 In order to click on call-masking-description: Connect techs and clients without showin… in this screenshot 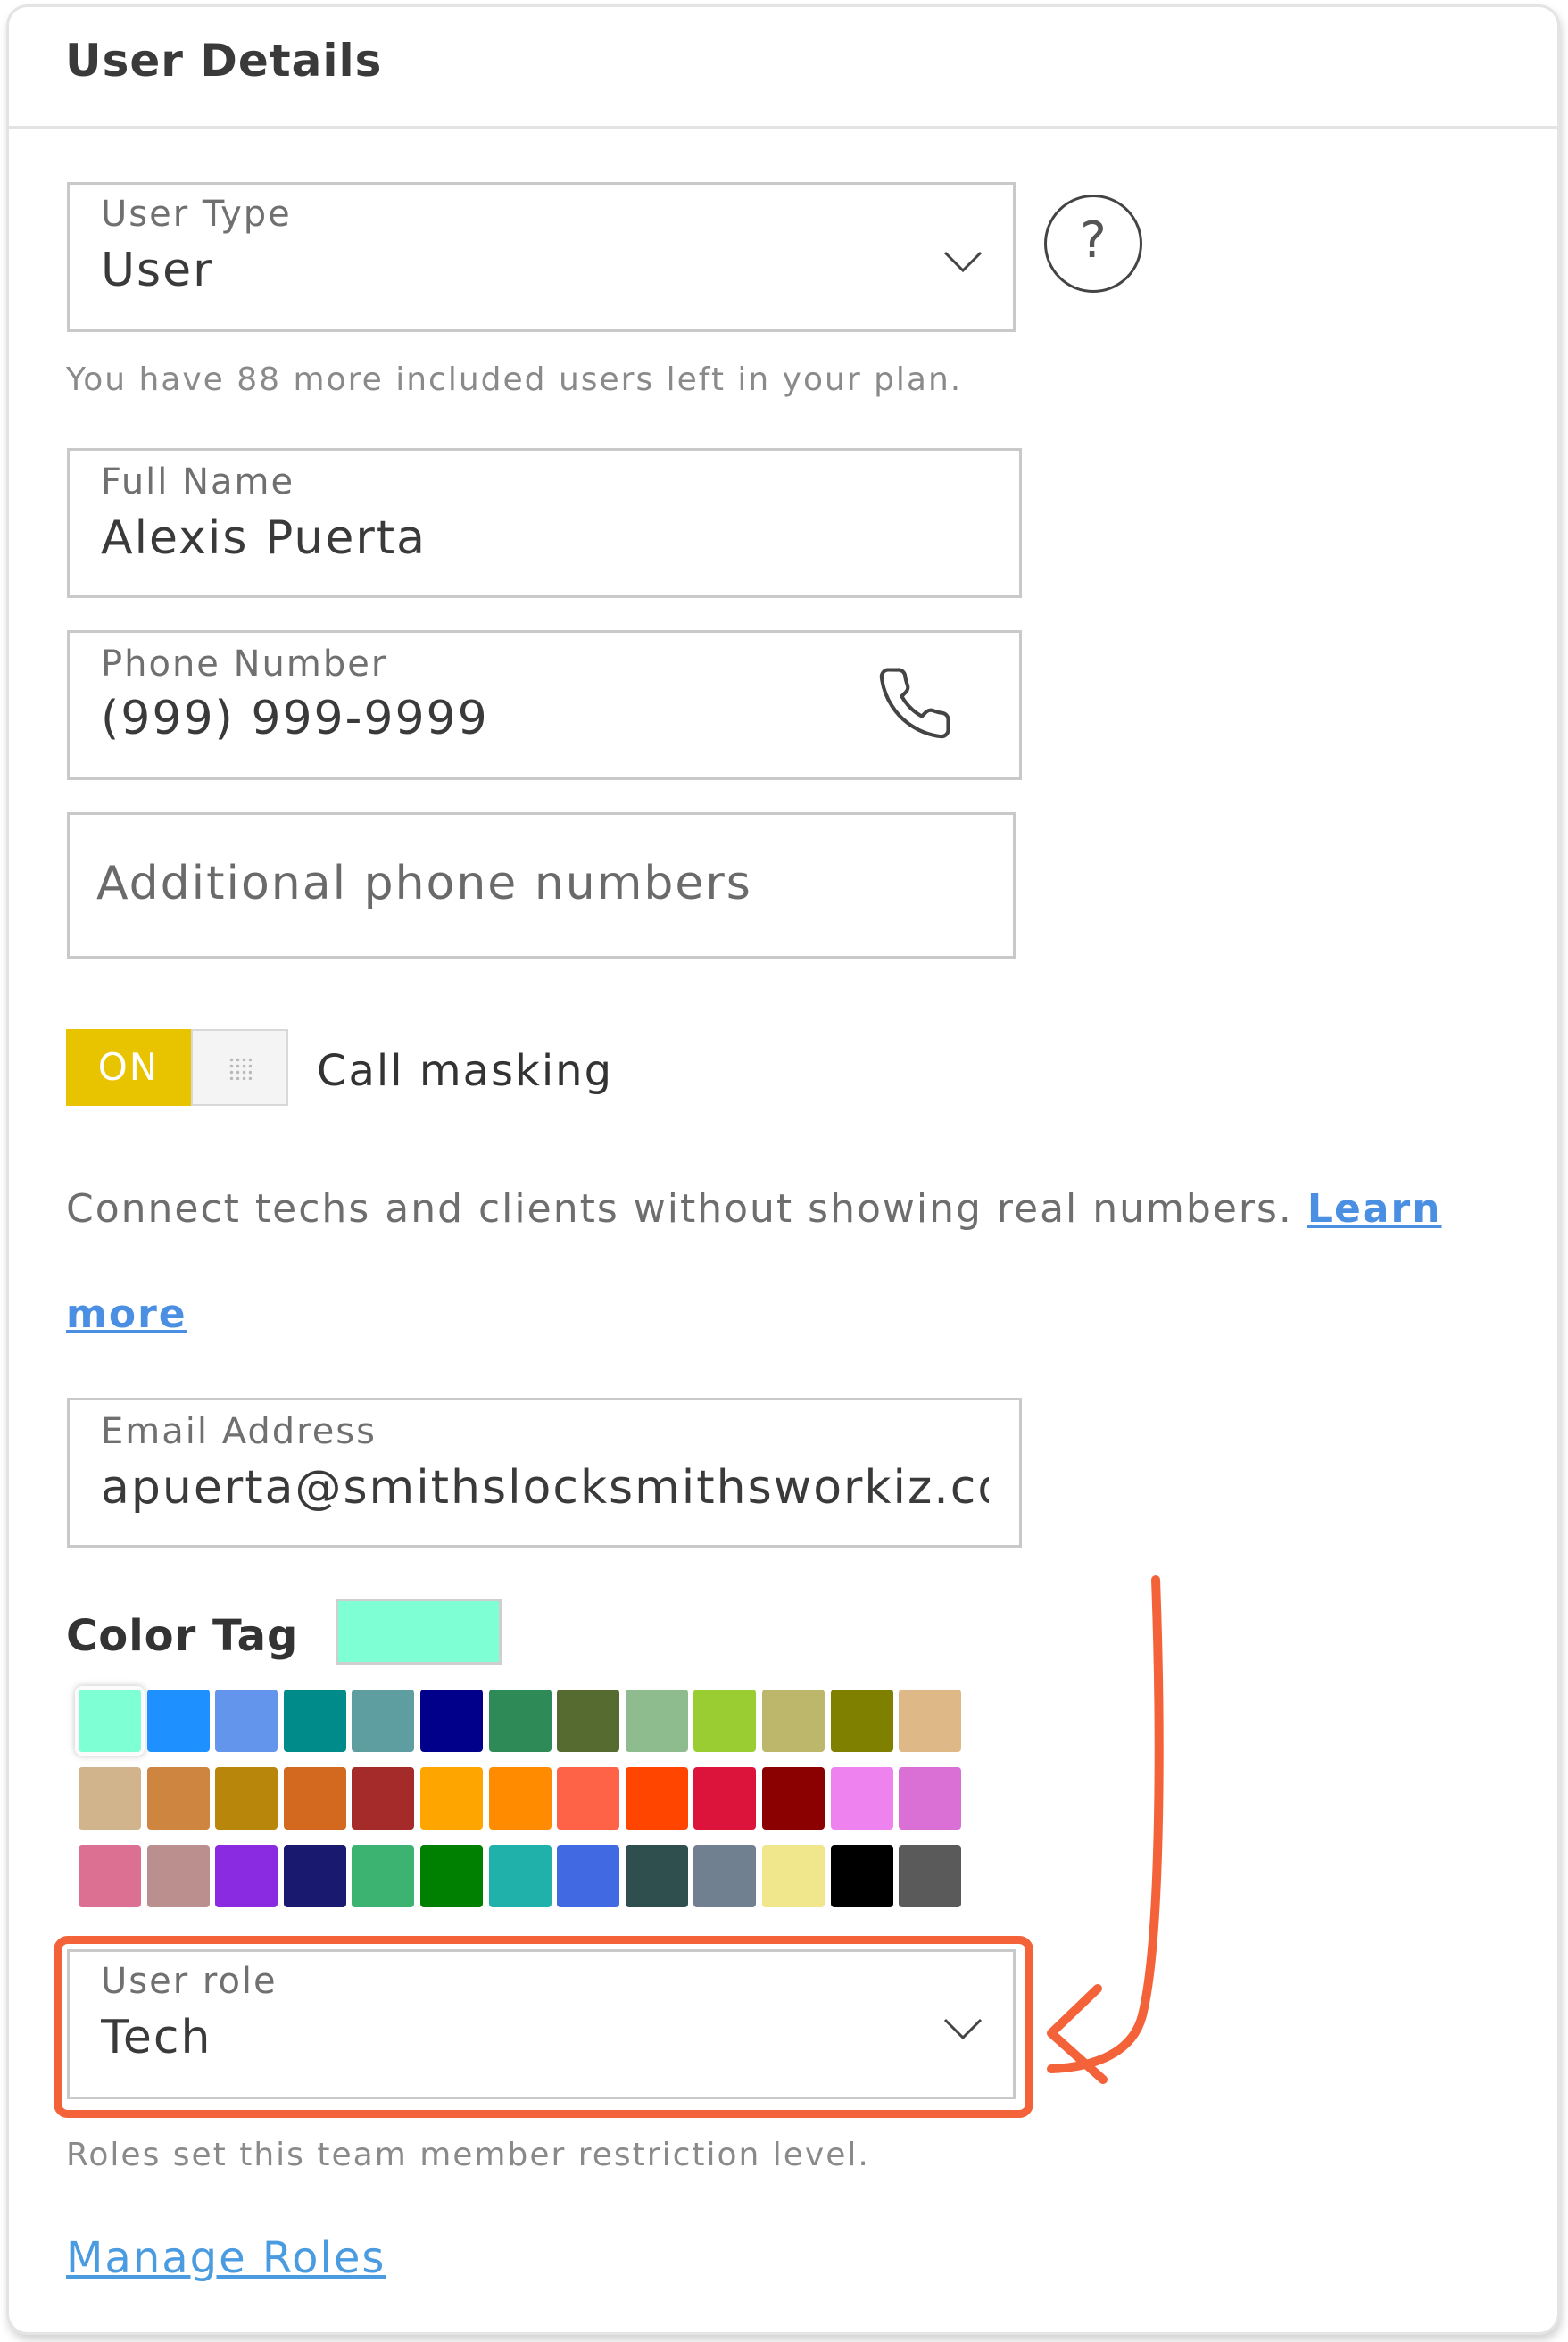, I will do `click(762, 1262)`.